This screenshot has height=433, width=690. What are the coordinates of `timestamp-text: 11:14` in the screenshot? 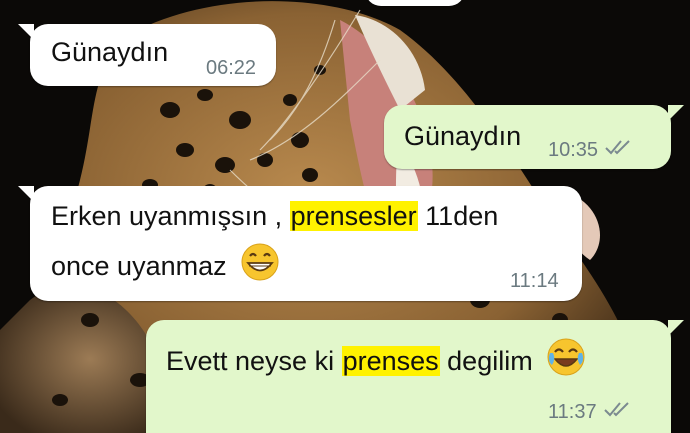 It's located at (534, 281).